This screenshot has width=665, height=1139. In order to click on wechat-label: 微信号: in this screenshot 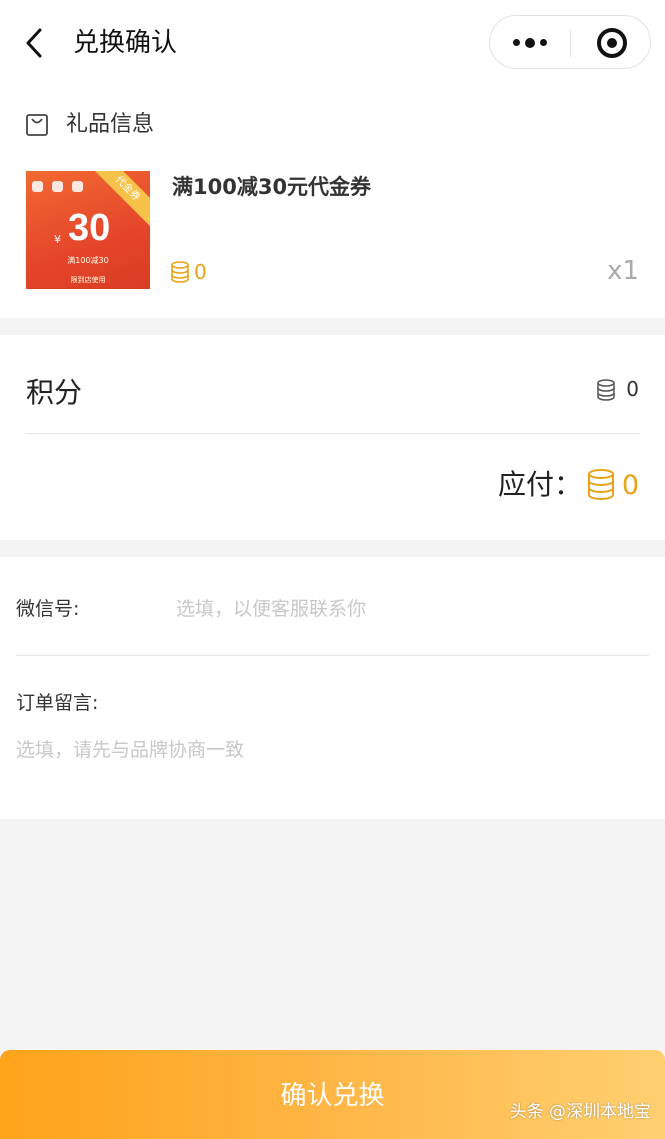, I will do `click(48, 609)`.